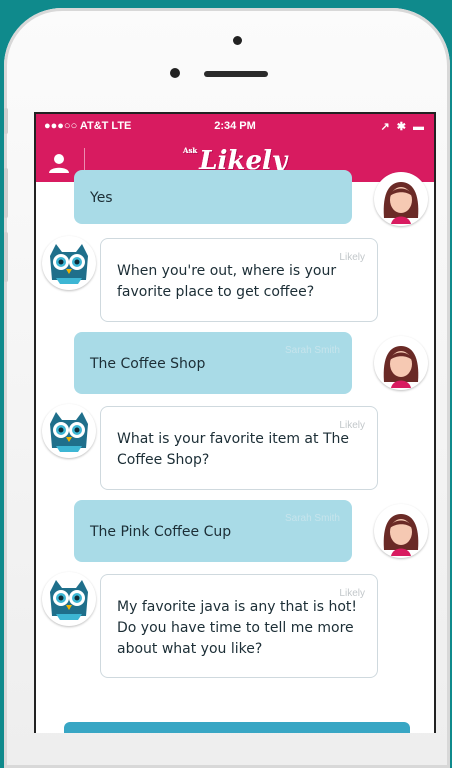 The image size is (452, 768). I want to click on chat-bubble-user: Yes, so click(213, 197).